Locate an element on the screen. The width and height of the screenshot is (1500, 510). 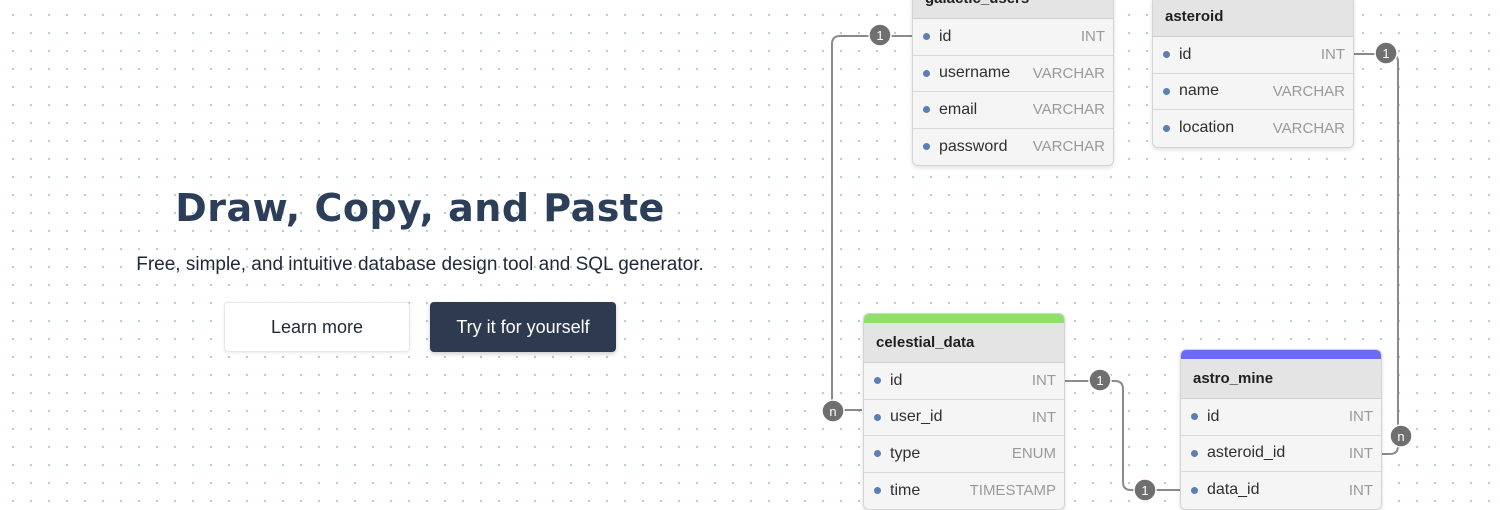
table-field-row: name VARCHAR is located at coordinates (1253, 91).